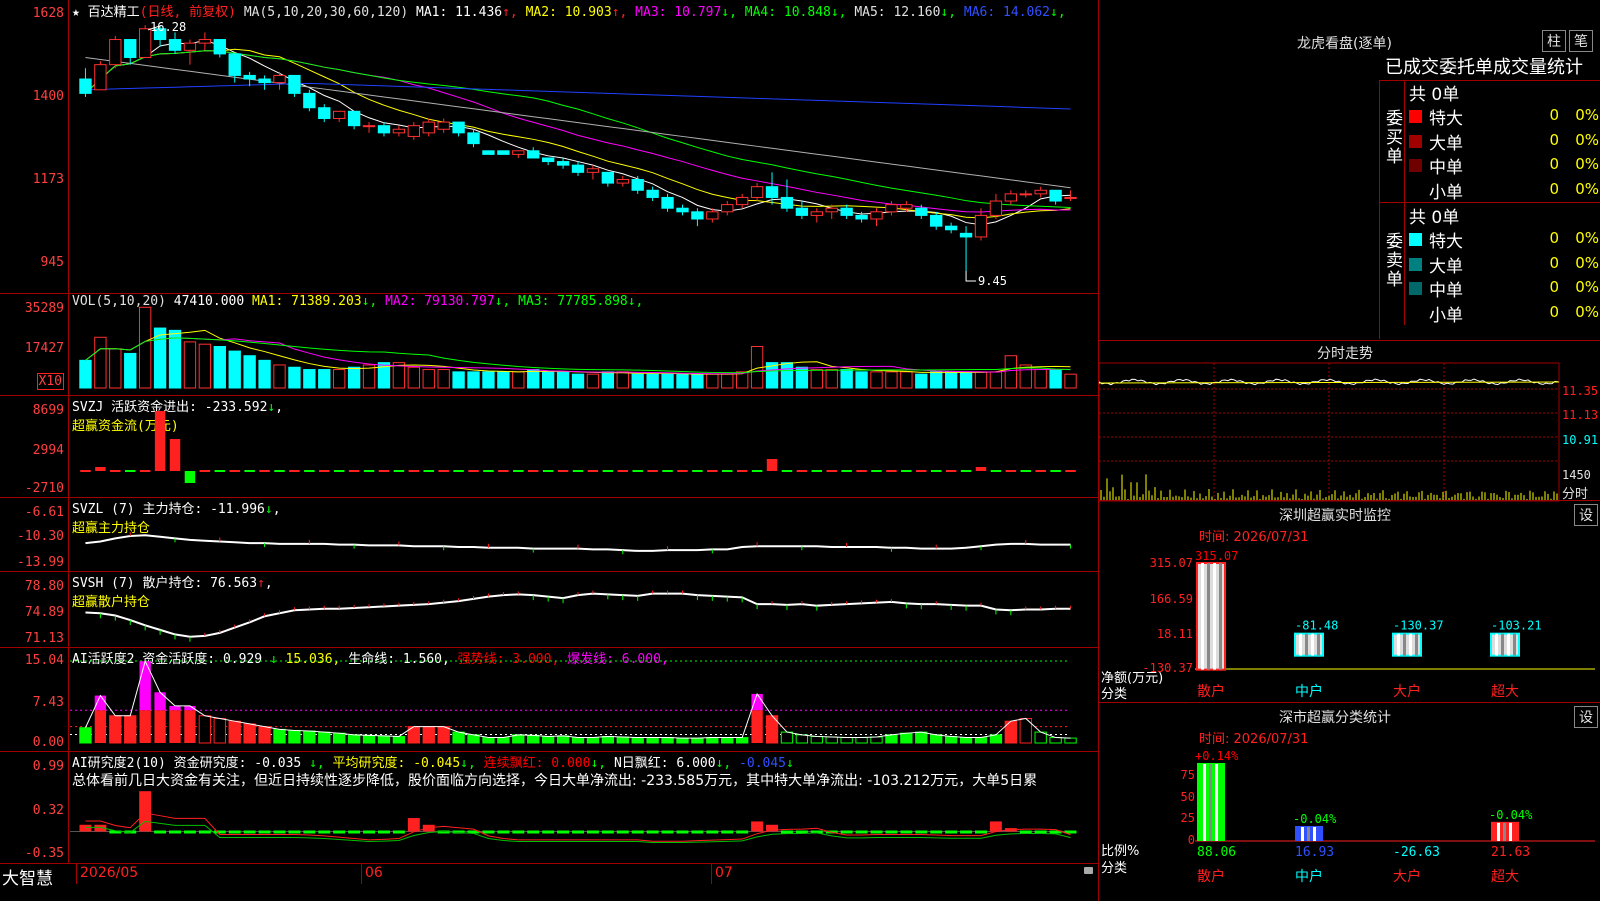 The height and width of the screenshot is (901, 1600). I want to click on monitor-category: 散户, so click(1211, 691).